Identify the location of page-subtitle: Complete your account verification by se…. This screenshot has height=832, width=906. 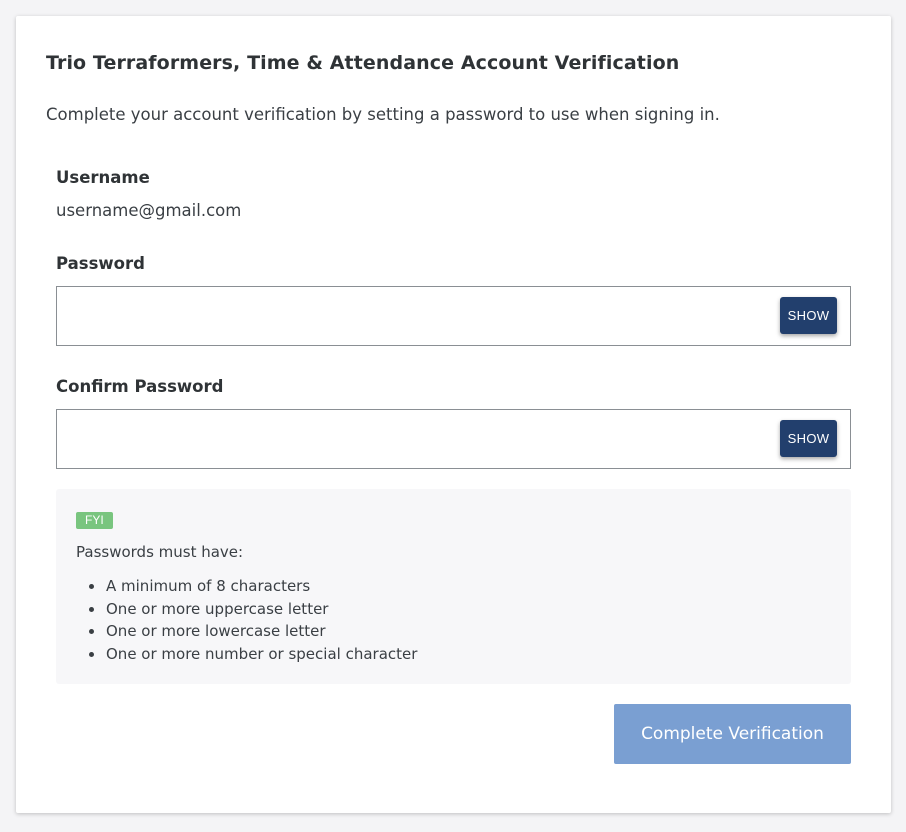
(383, 114).